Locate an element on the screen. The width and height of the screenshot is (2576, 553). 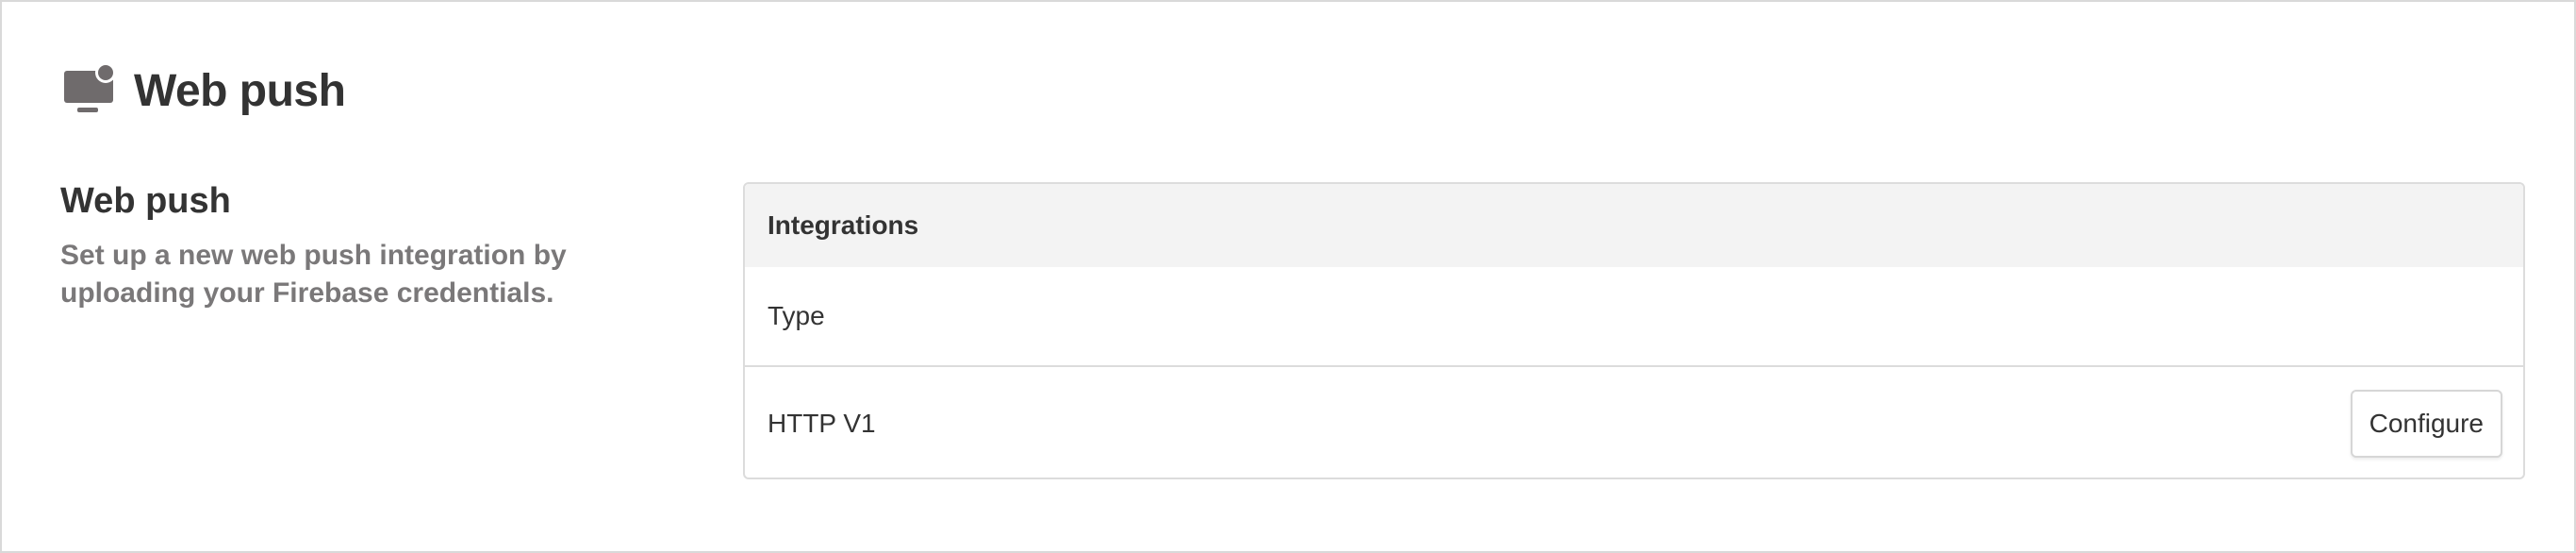
page-title: Web push is located at coordinates (240, 90).